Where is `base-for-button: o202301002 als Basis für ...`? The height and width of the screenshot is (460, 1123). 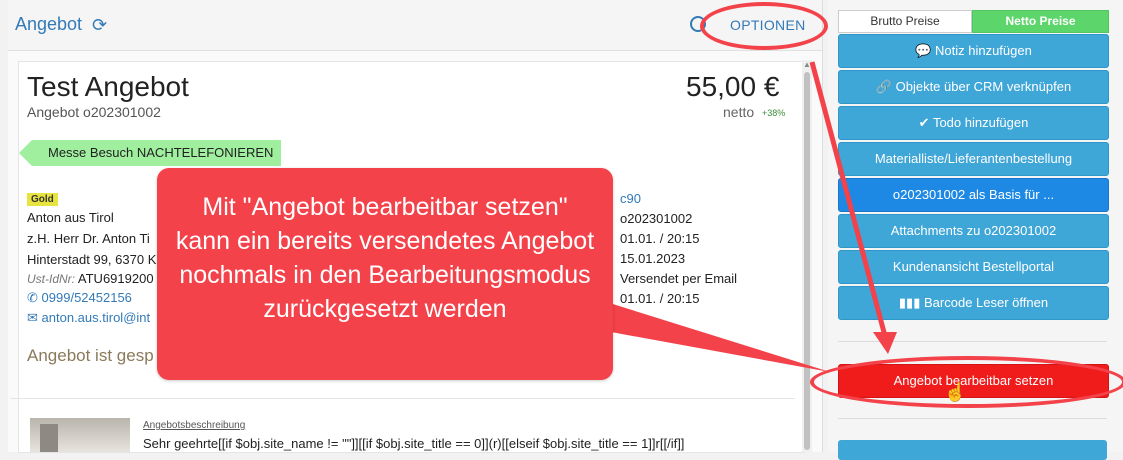 base-for-button: o202301002 als Basis für ... is located at coordinates (973, 195).